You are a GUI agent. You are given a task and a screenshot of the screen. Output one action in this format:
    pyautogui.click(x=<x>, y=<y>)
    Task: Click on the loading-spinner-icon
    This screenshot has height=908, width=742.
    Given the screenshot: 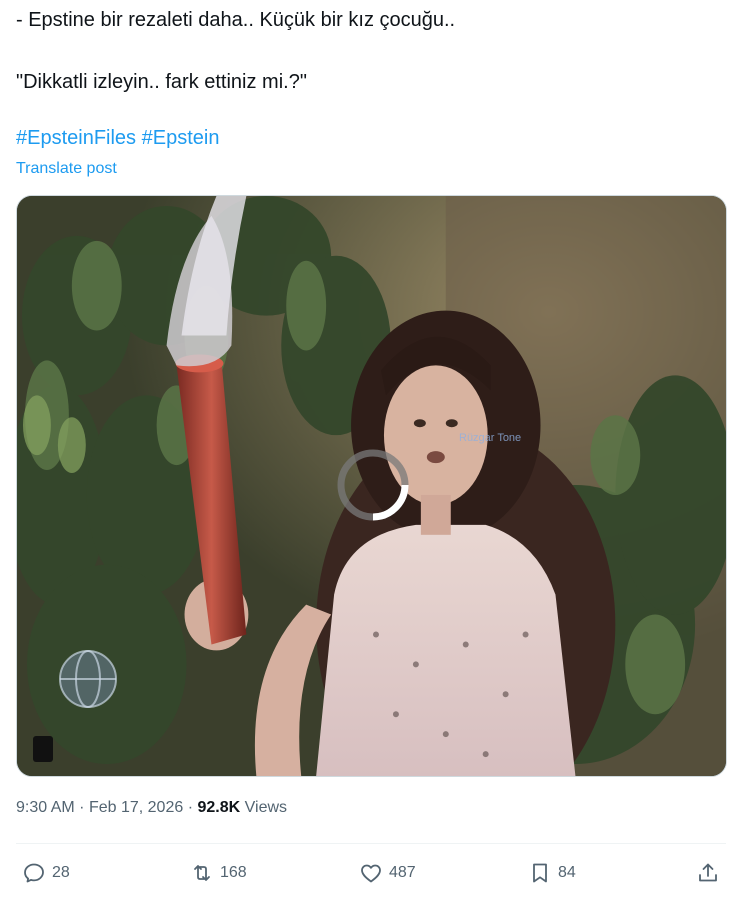 What is the action you would take?
    pyautogui.click(x=373, y=485)
    